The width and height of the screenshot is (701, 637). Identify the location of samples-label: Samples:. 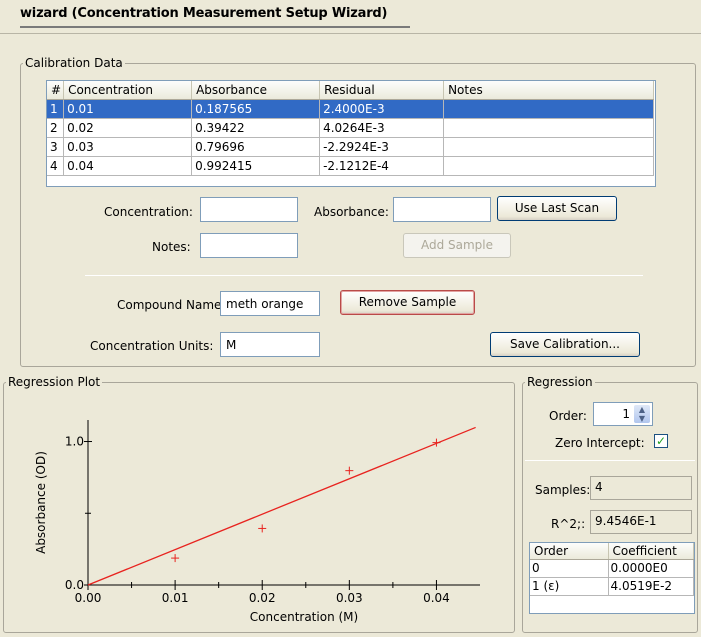
(563, 490).